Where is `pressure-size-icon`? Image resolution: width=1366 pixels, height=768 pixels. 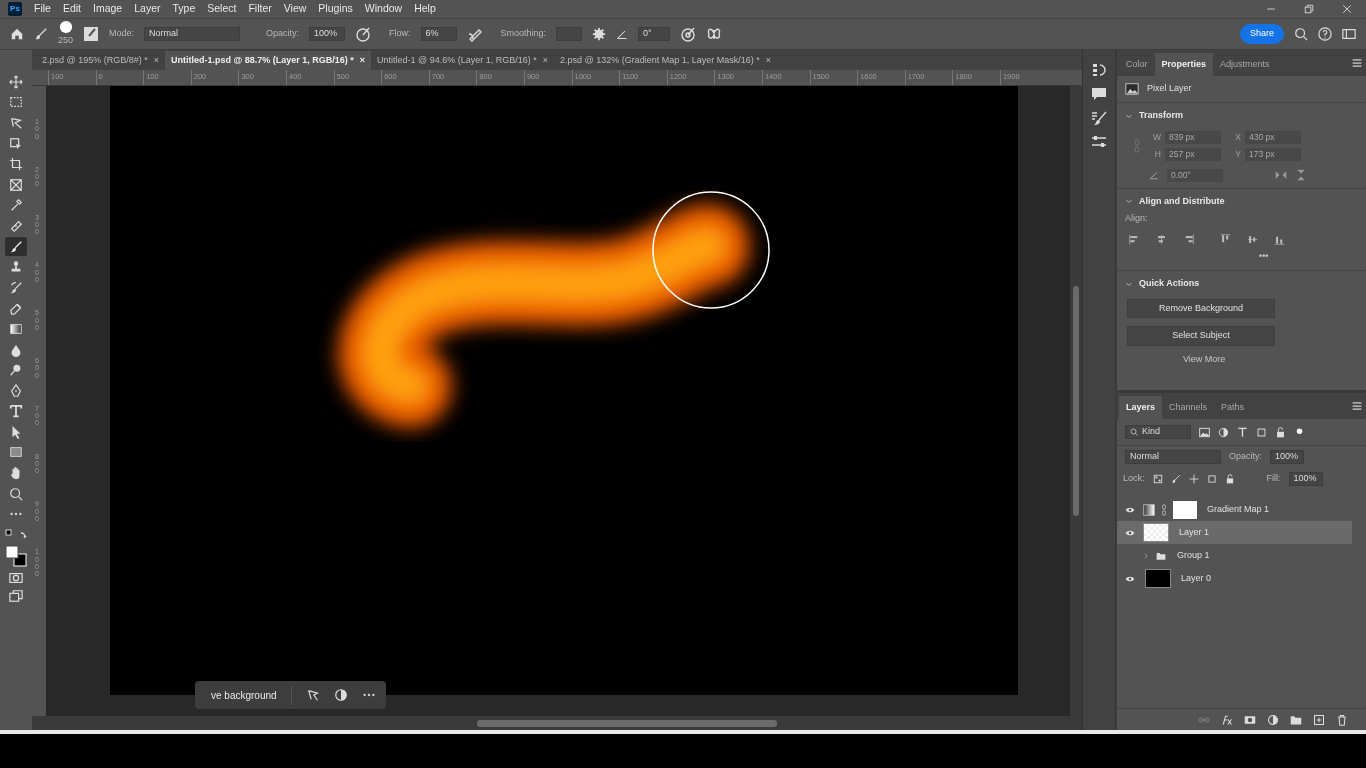
pressure-size-icon is located at coordinates (688, 34).